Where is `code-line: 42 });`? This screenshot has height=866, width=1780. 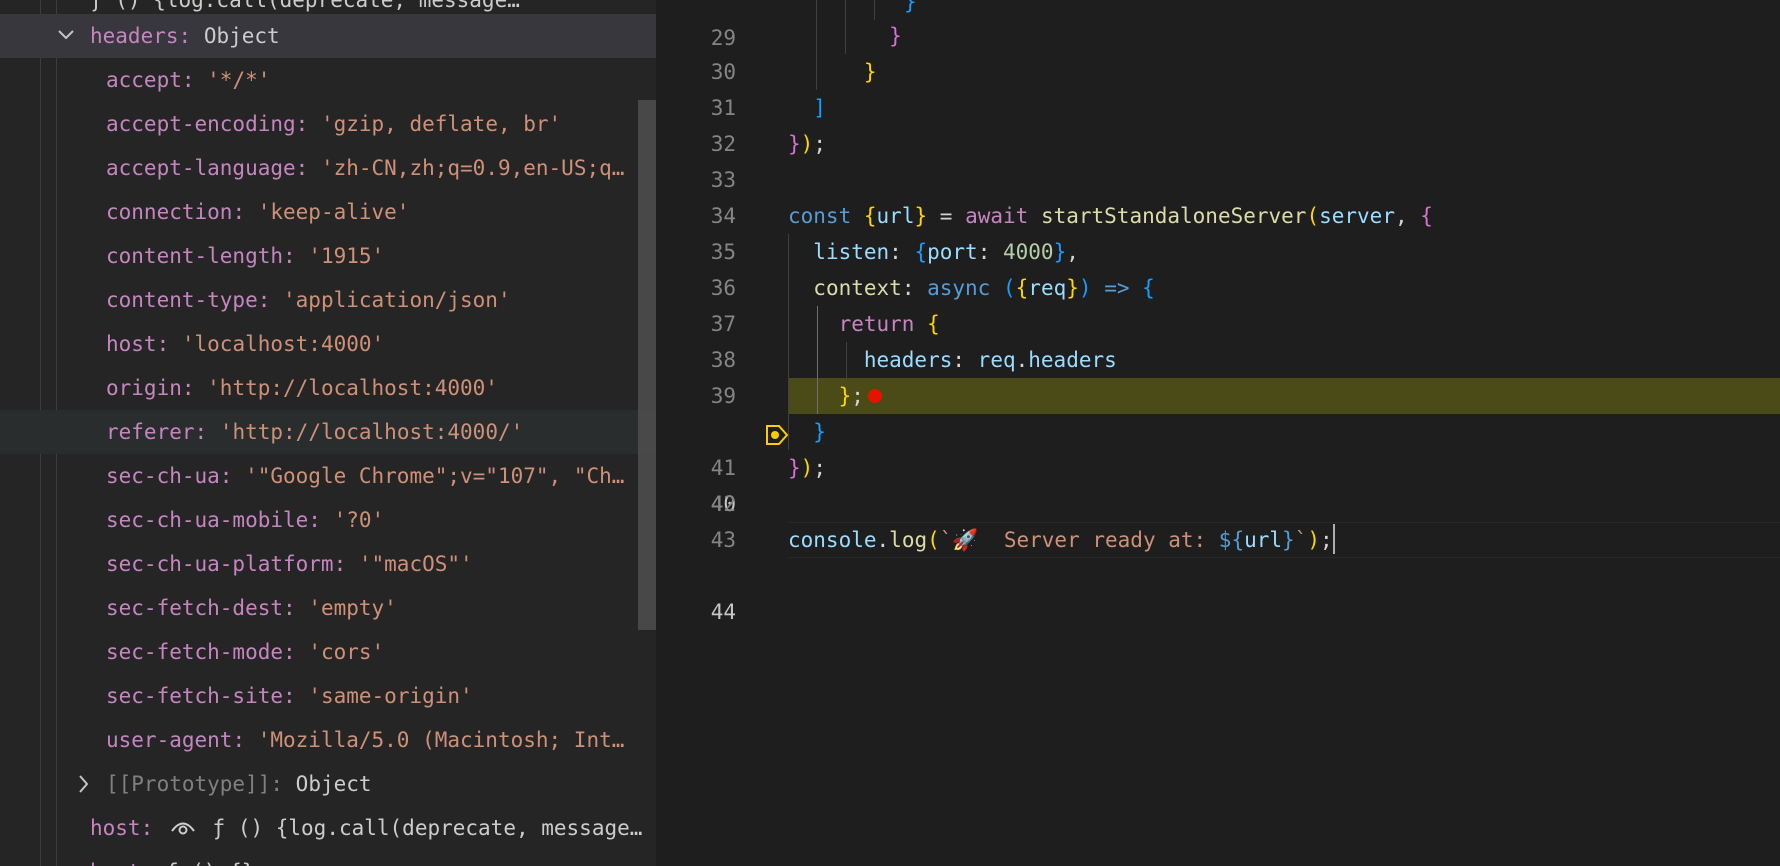 code-line: 42 }); is located at coordinates (1218, 483).